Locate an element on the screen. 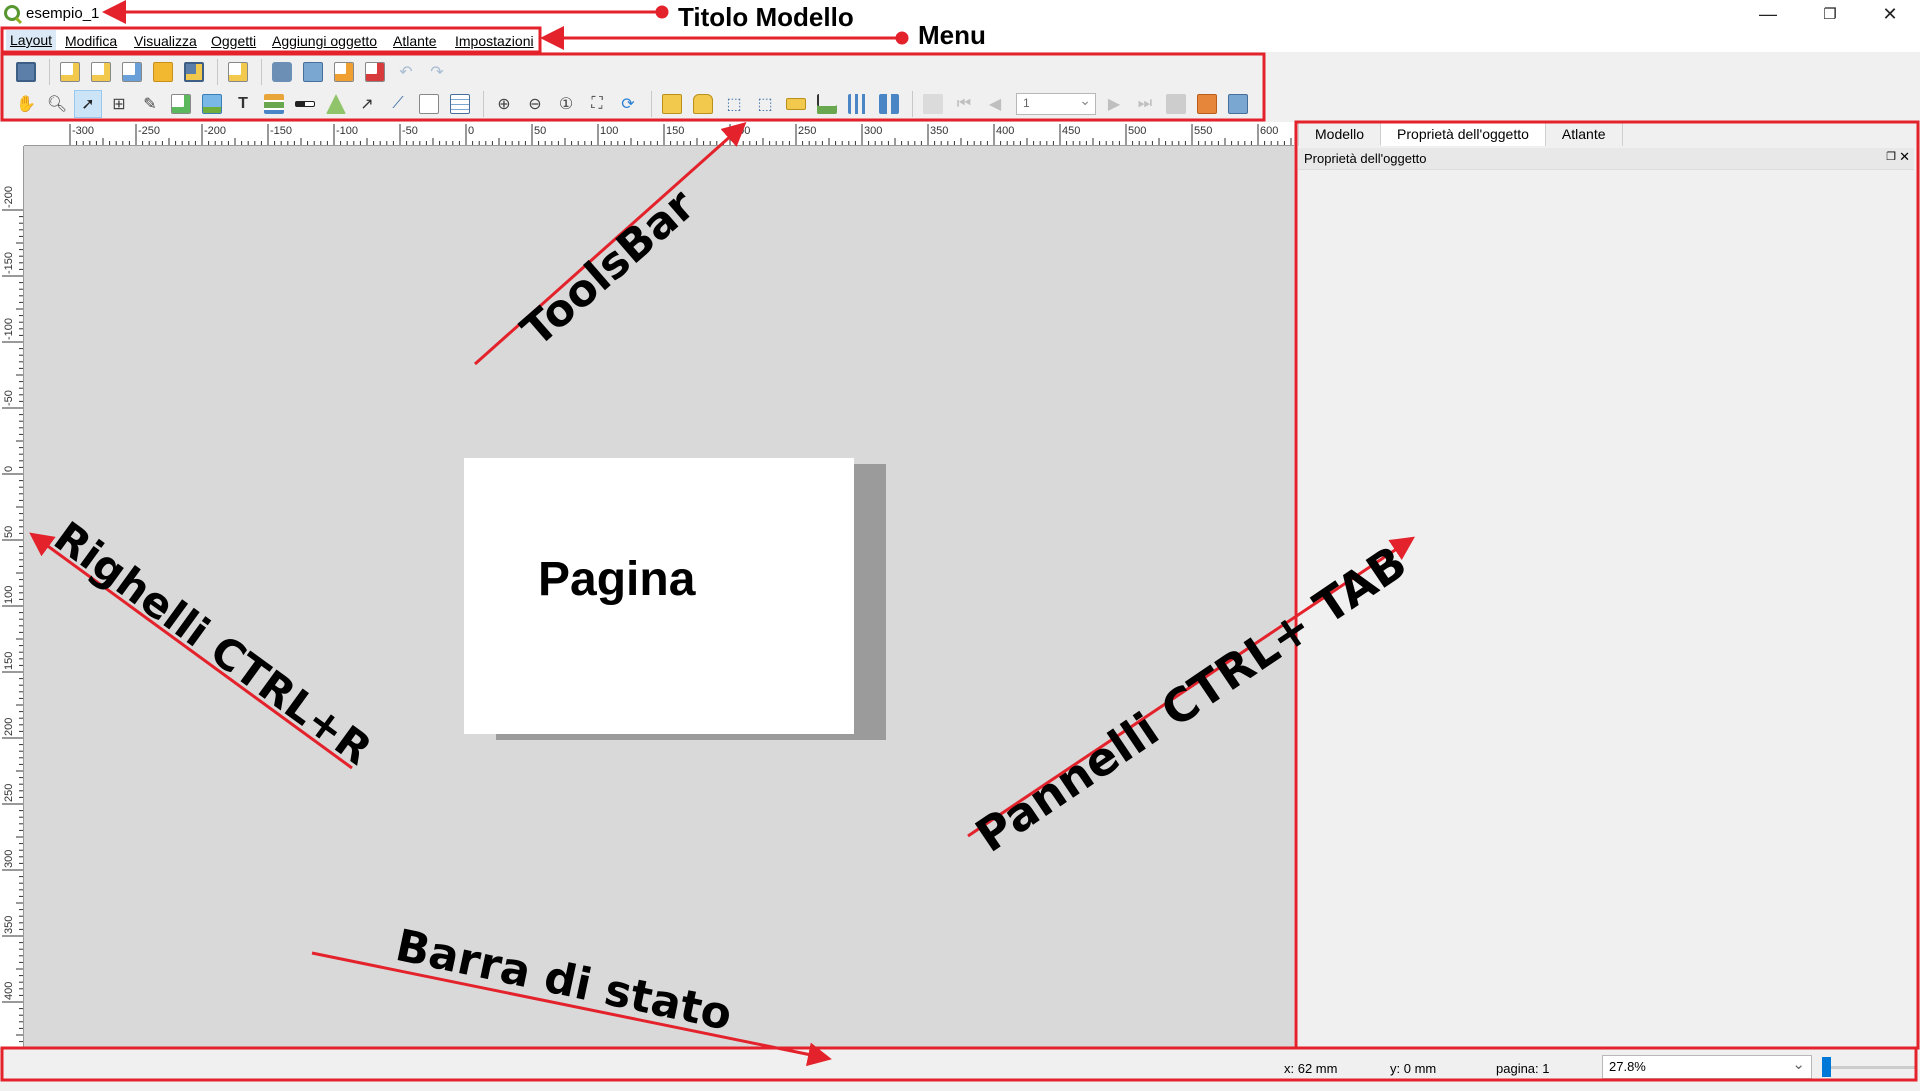  float-dock-icon: ❐ is located at coordinates (1891, 156).